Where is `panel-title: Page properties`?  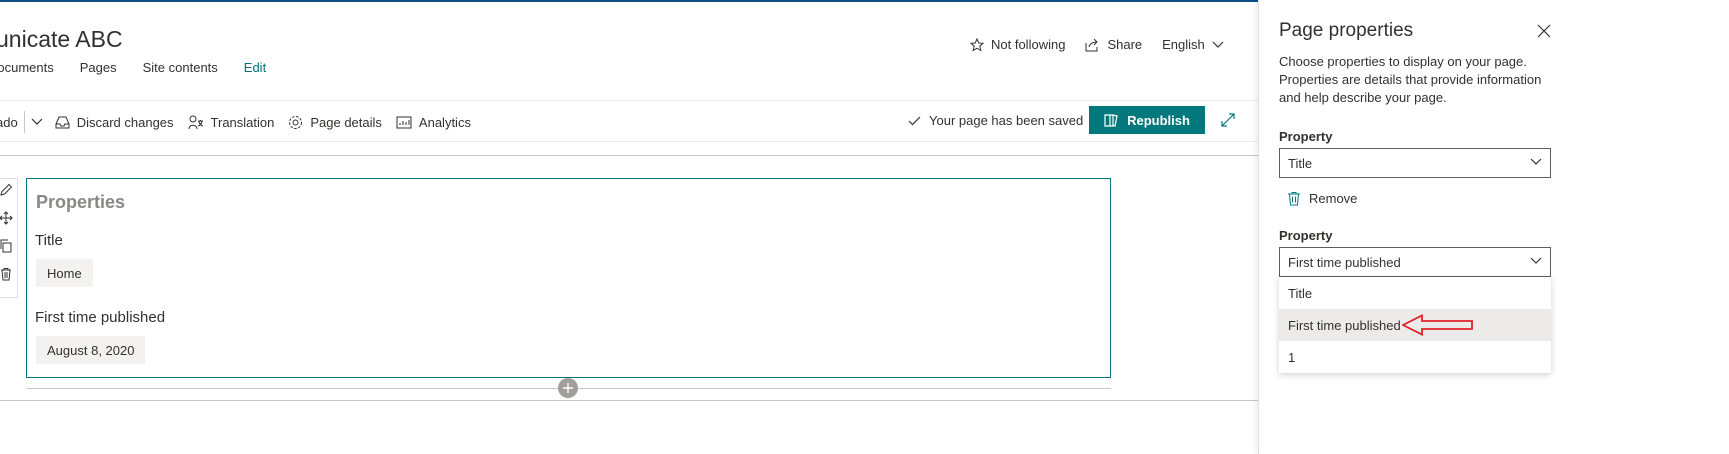
panel-title: Page properties is located at coordinates (1346, 30).